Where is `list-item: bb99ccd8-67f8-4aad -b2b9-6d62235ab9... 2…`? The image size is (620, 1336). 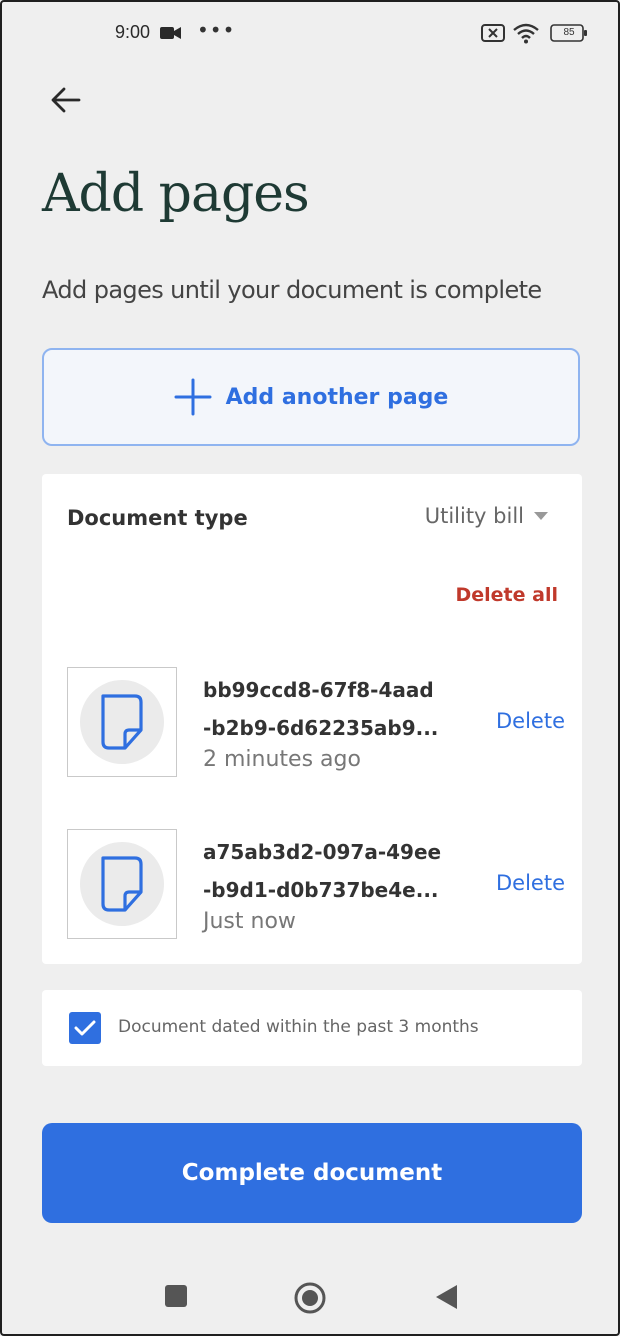 list-item: bb99ccd8-67f8-4aad -b2b9-6d62235ab9... 2… is located at coordinates (317, 723).